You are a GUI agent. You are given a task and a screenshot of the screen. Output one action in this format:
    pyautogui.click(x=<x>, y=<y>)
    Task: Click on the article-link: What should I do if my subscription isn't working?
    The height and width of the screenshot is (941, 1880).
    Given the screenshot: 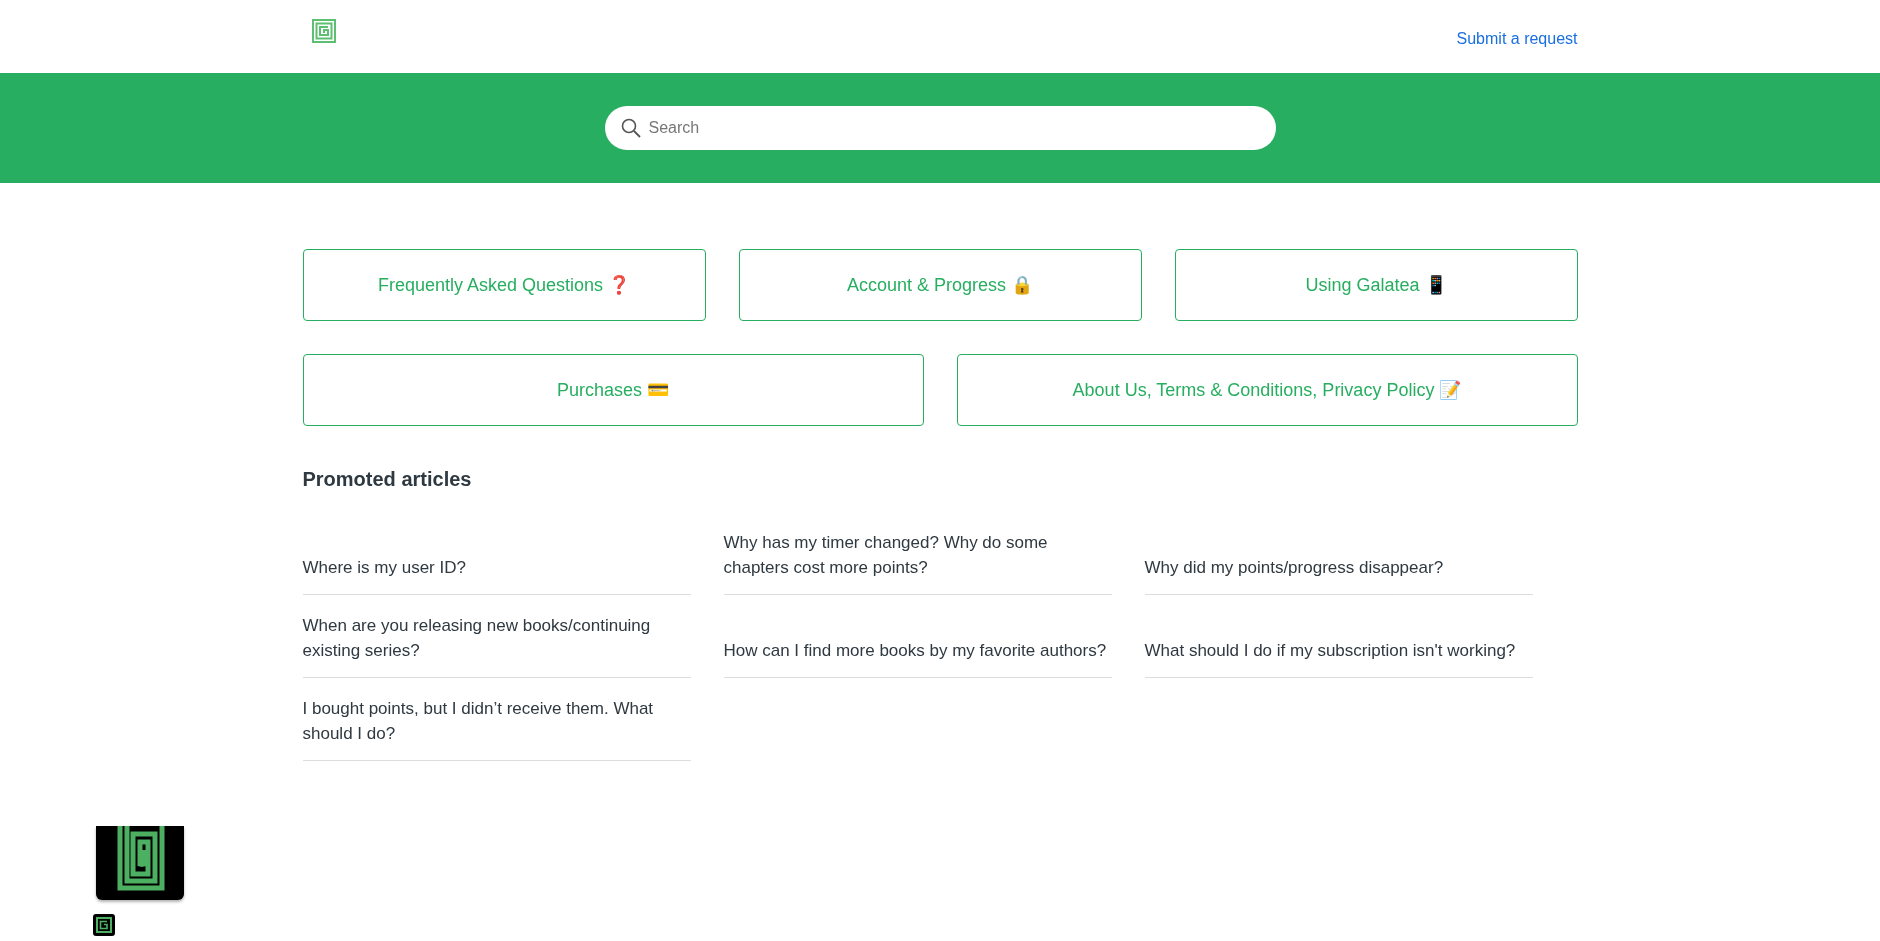 What is the action you would take?
    pyautogui.click(x=1330, y=650)
    